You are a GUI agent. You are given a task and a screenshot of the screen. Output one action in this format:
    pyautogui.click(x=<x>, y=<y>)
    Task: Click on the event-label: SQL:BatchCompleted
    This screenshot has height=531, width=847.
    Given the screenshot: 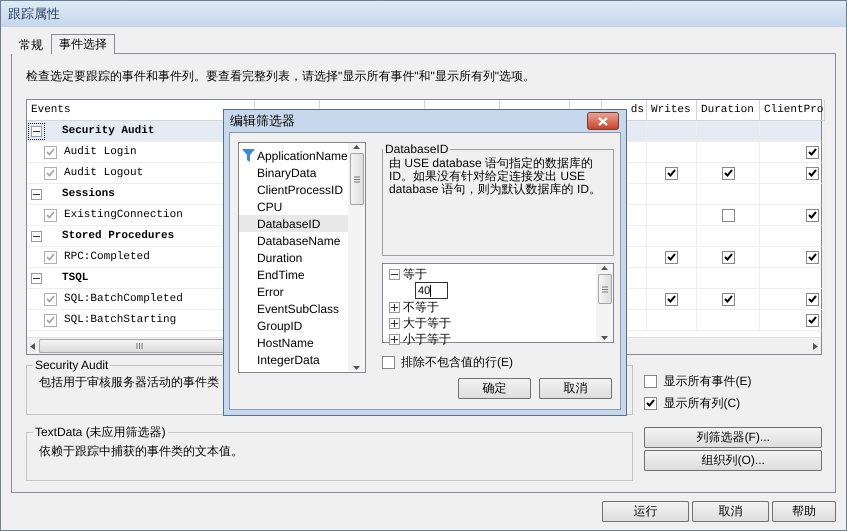 What is the action you would take?
    pyautogui.click(x=123, y=299)
    